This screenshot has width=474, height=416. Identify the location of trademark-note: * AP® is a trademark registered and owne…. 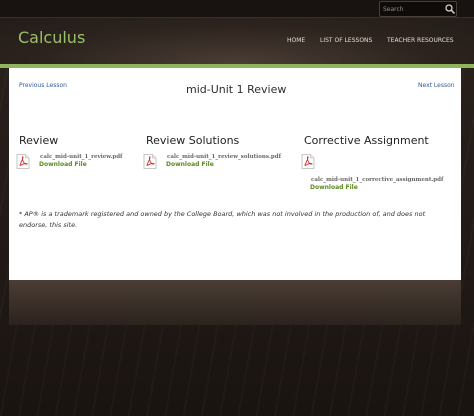
(222, 219).